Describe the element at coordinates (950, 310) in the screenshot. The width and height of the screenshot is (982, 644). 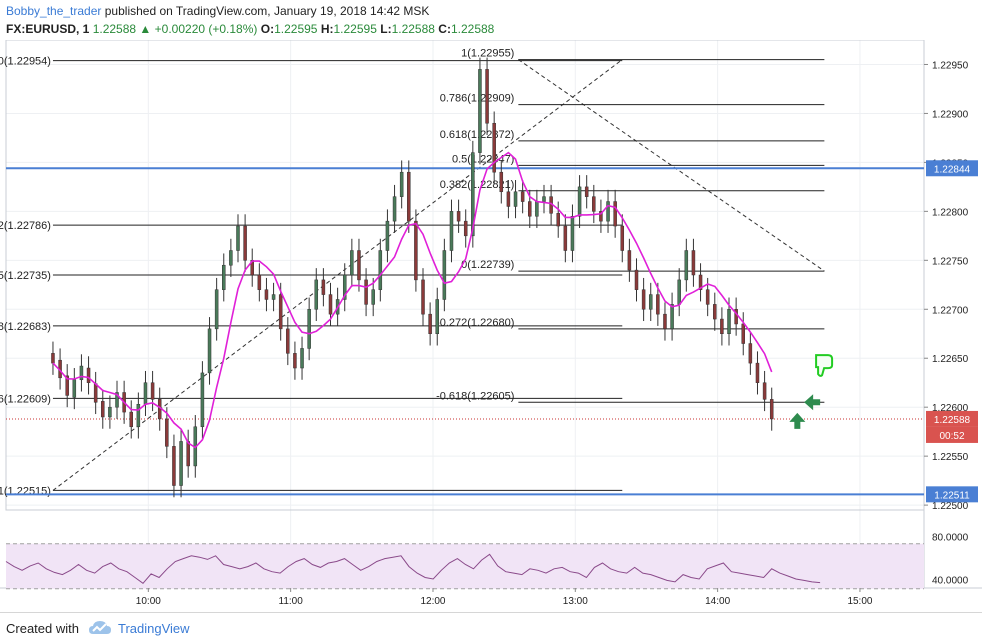
I see `price-tick-label: 1.22700` at that location.